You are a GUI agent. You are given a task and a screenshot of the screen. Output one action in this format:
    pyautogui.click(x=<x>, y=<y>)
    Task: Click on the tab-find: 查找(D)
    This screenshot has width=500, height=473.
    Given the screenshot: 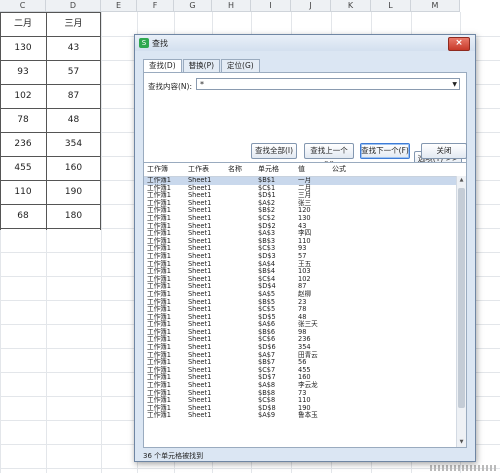 What is the action you would take?
    pyautogui.click(x=162, y=66)
    